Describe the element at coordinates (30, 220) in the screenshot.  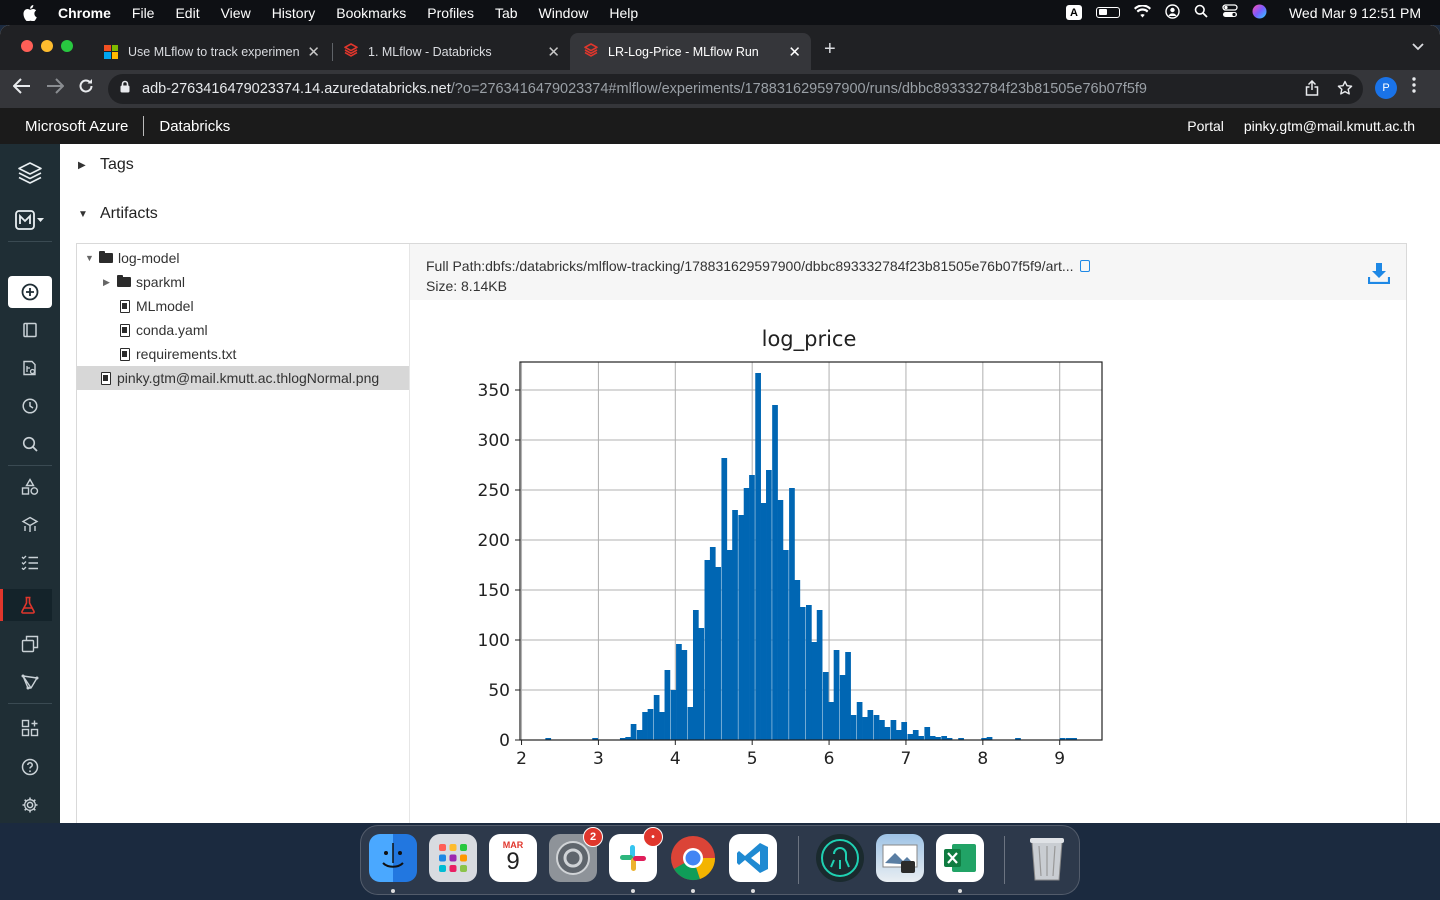
I see `persona-switcher-icon` at that location.